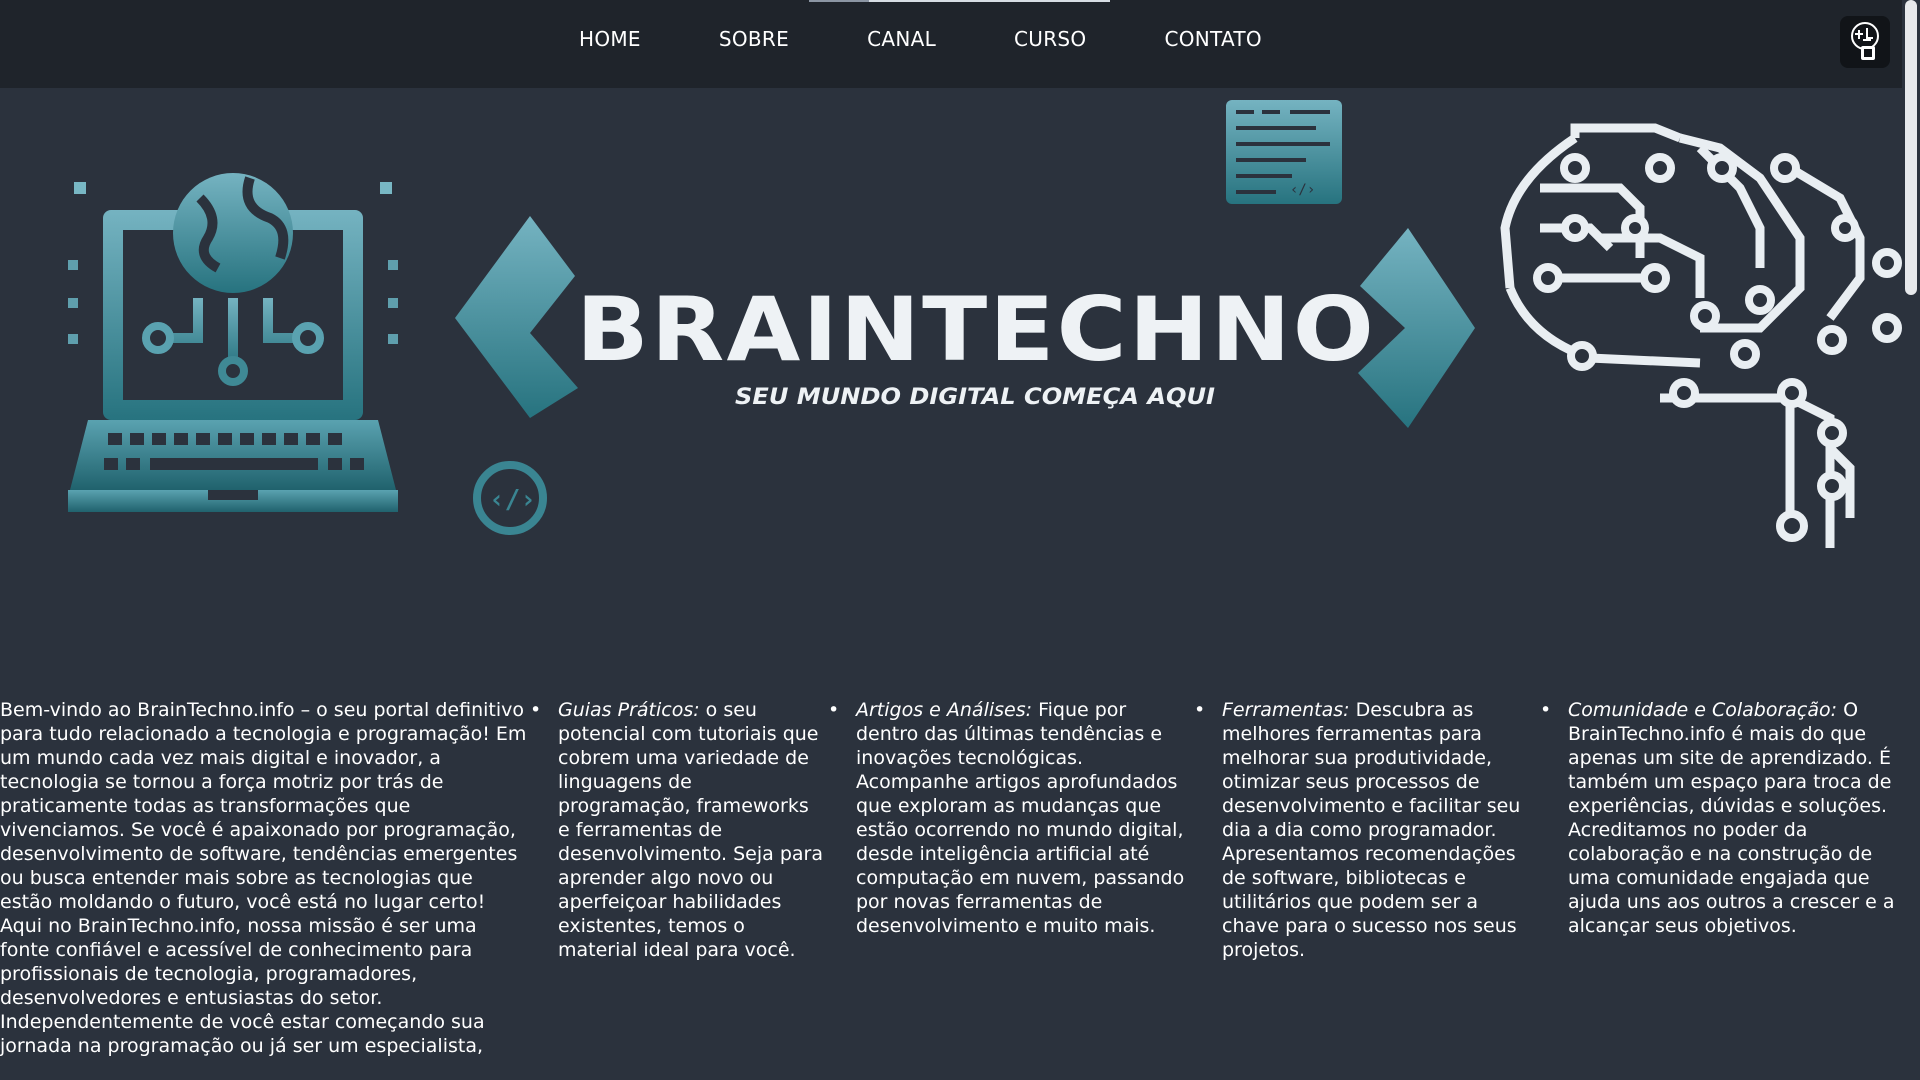 This screenshot has height=1080, width=1920. I want to click on nav-canal: CANAL, so click(901, 39).